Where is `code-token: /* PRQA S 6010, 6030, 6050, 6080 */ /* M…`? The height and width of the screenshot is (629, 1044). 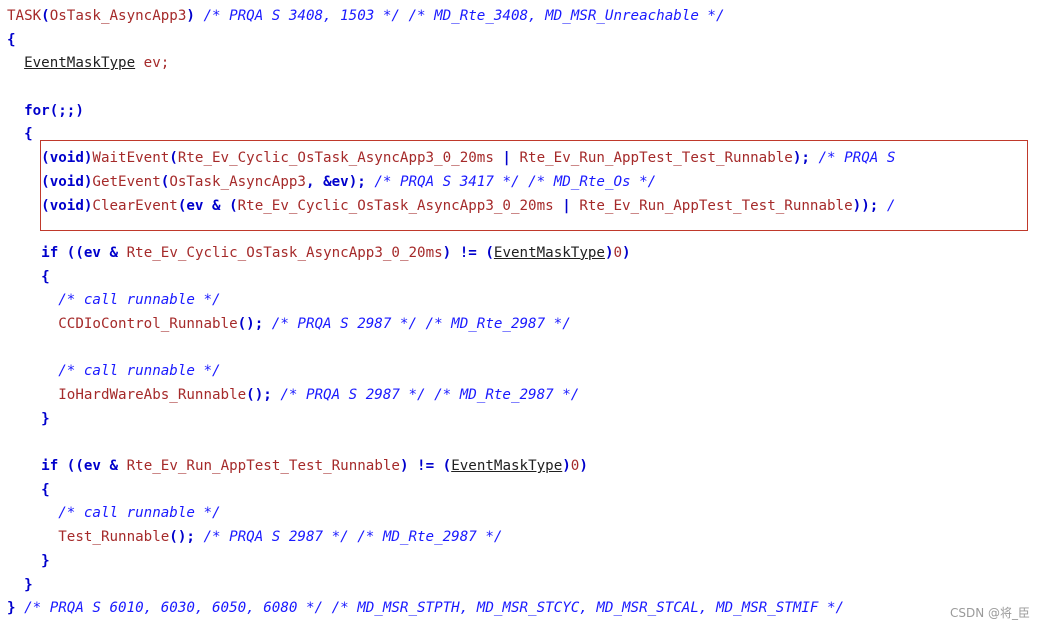 code-token: /* PRQA S 6010, 6030, 6050, 6080 */ /* M… is located at coordinates (434, 608).